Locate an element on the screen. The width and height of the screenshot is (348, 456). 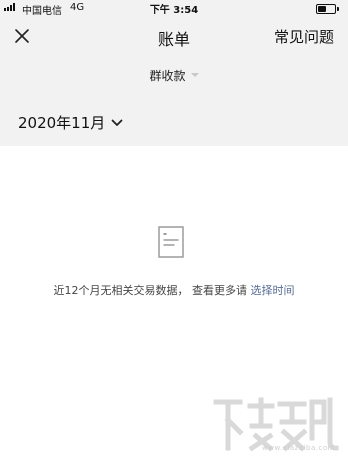
month-label: 2020年11月 is located at coordinates (62, 123).